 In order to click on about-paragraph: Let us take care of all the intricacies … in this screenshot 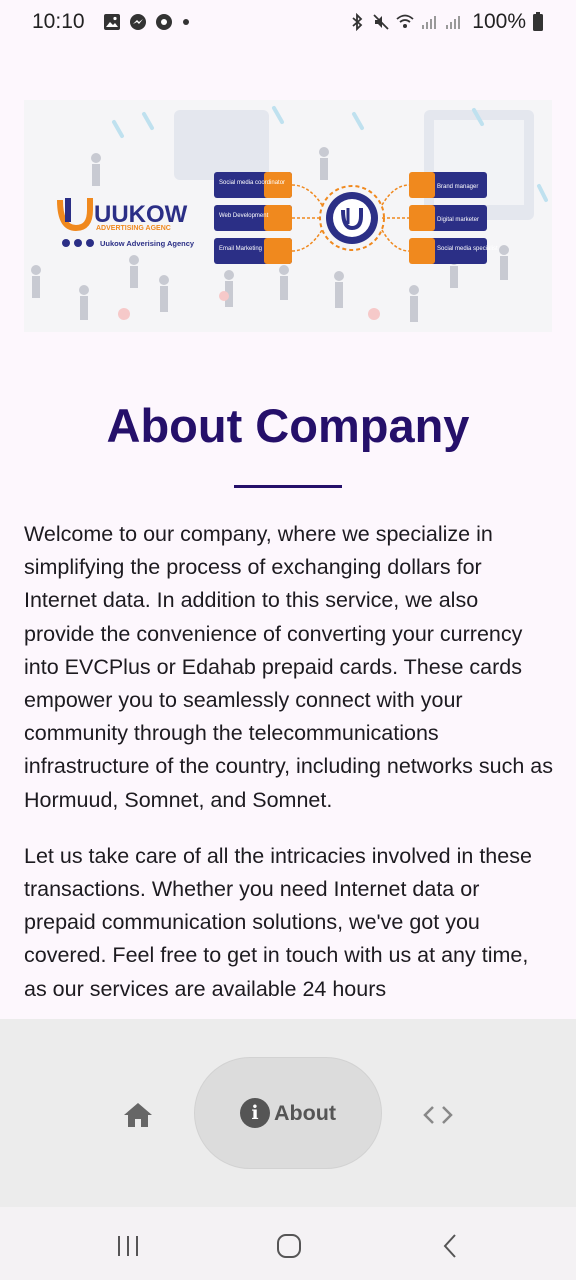, I will do `click(278, 922)`.